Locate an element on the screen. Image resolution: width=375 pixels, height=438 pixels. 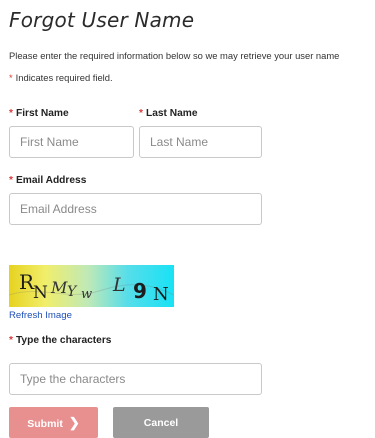
page-title: Forgot User Name is located at coordinates (102, 20).